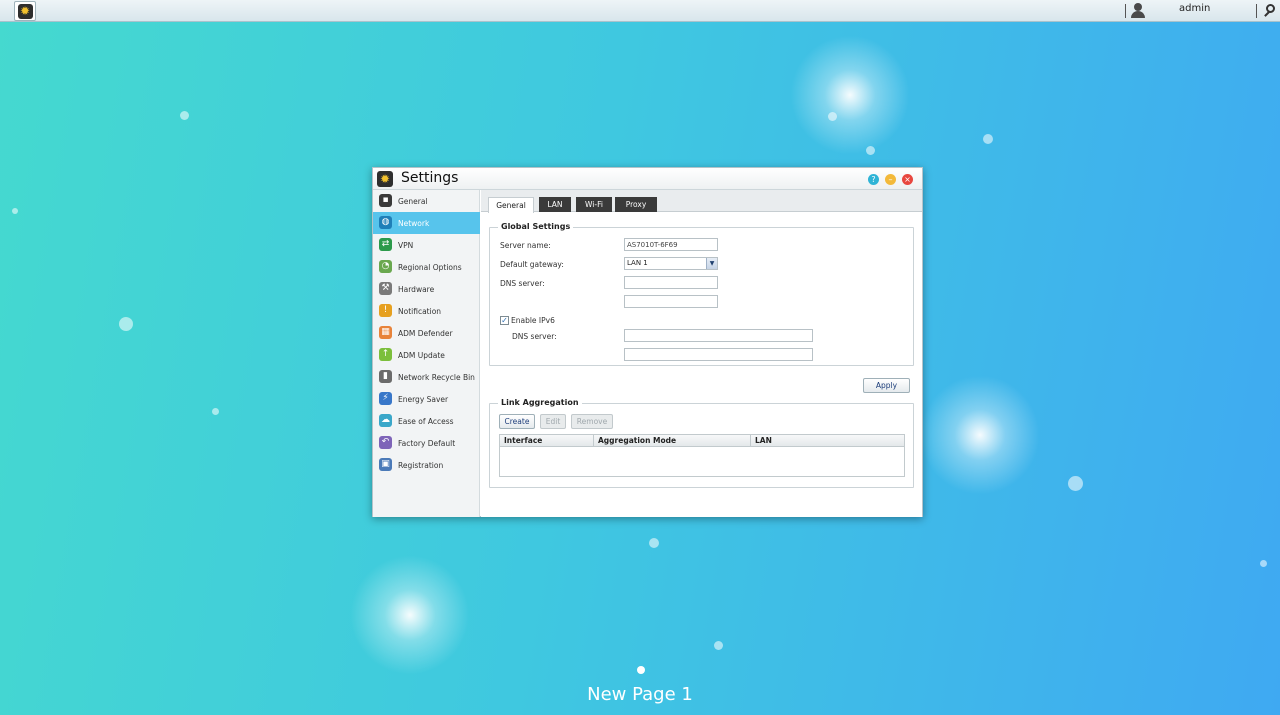  What do you see at coordinates (414, 223) in the screenshot?
I see `sidebar-item-label: Network` at bounding box center [414, 223].